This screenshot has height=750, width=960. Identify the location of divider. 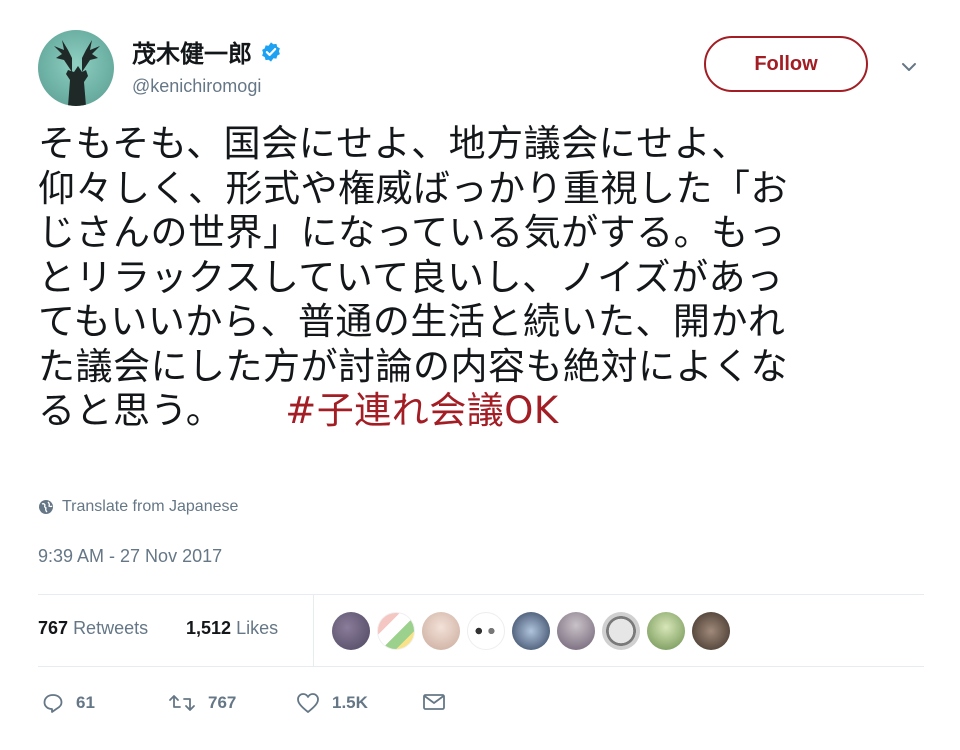
(481, 666).